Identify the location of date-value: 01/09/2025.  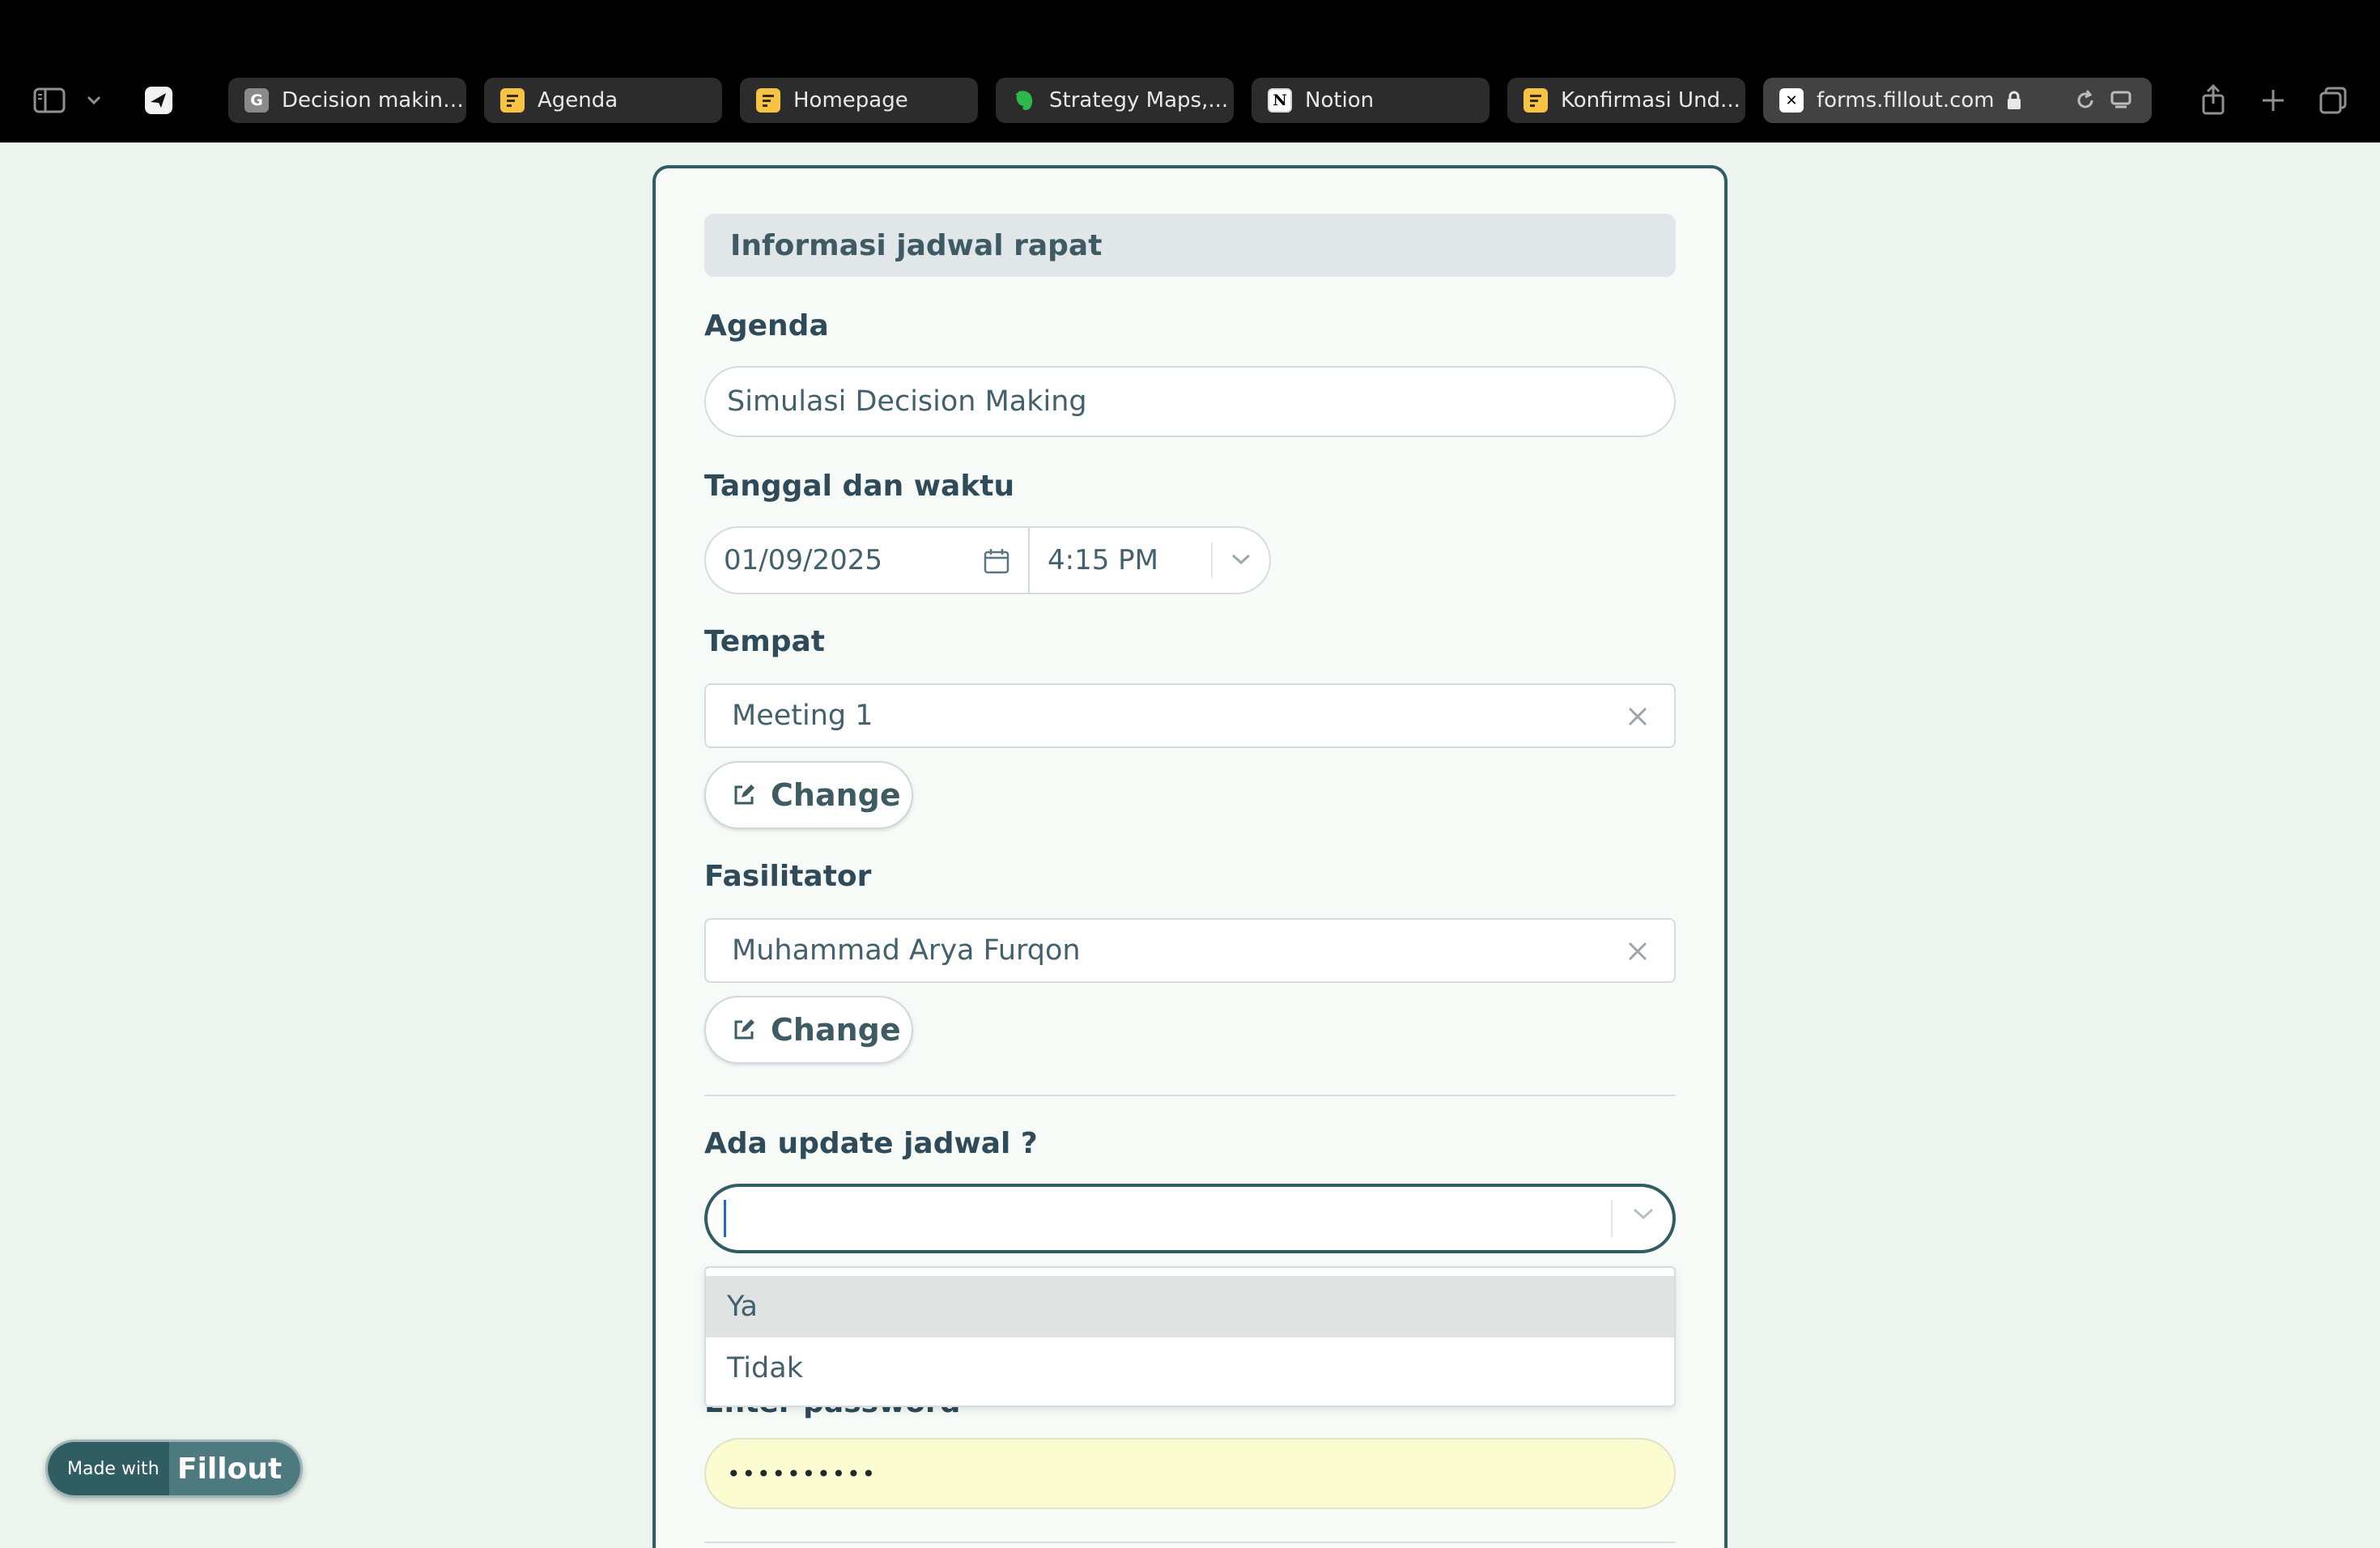
(803, 560).